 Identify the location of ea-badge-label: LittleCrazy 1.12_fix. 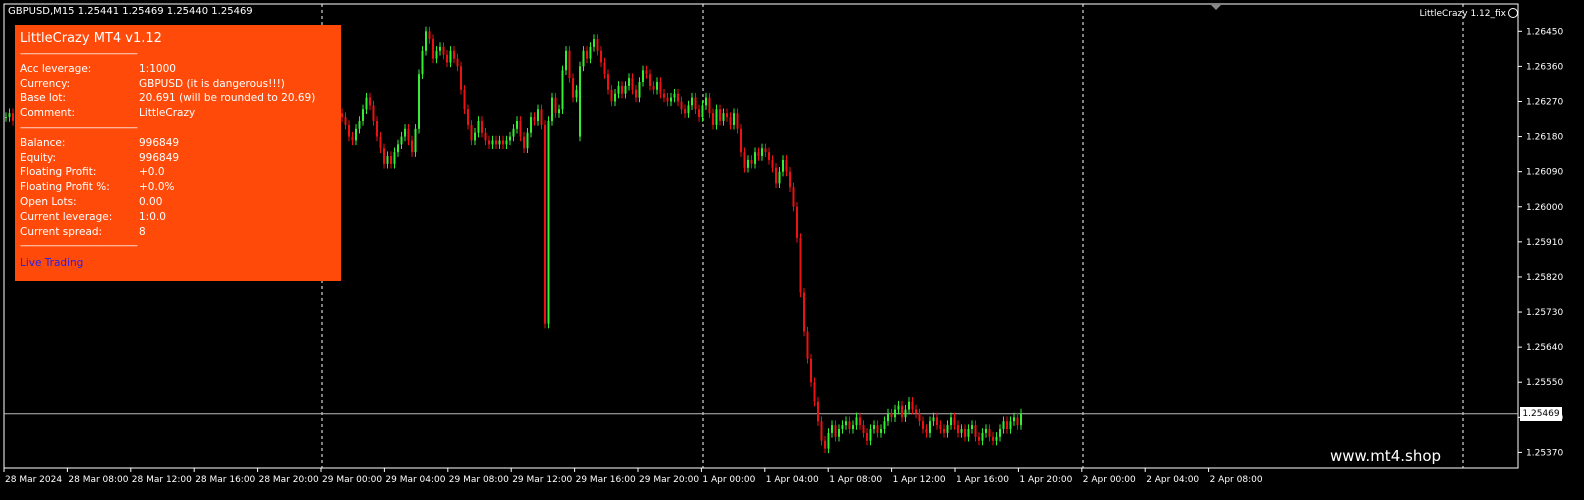
(1462, 14).